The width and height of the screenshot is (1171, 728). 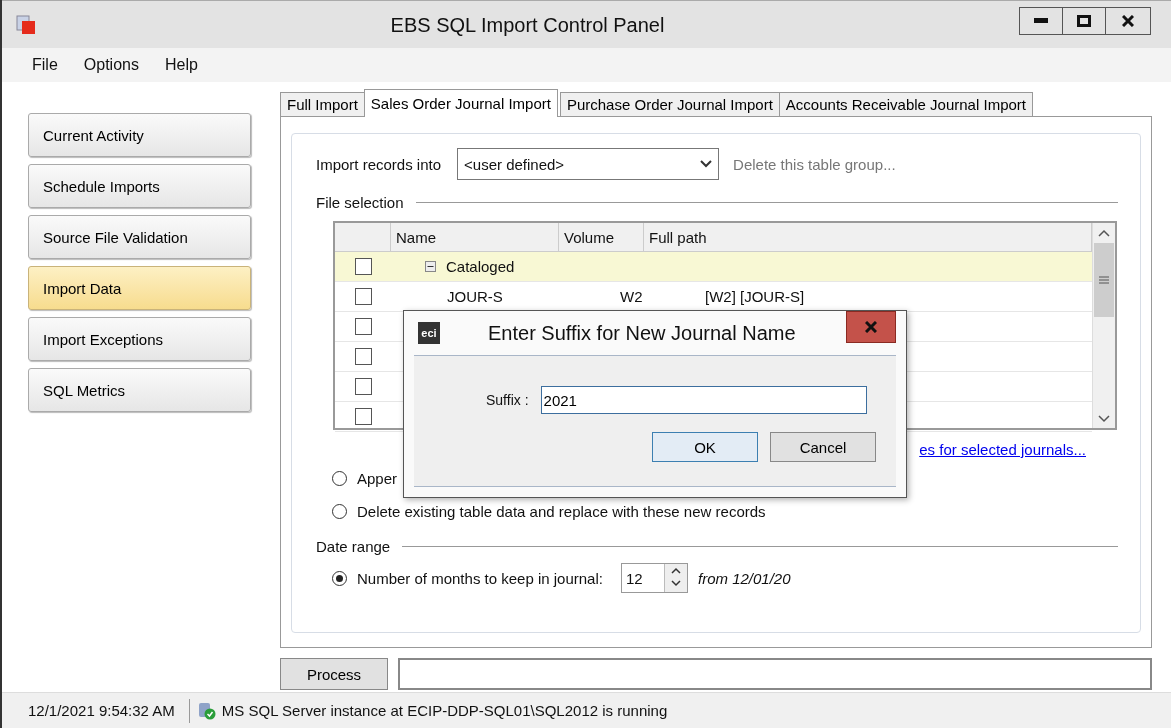 What do you see at coordinates (139, 237) in the screenshot?
I see `sidebar-button: Source File Validation` at bounding box center [139, 237].